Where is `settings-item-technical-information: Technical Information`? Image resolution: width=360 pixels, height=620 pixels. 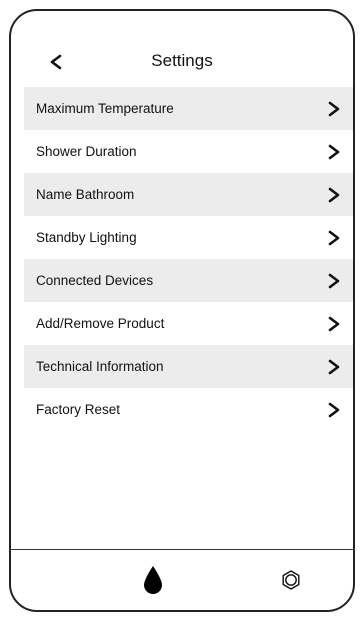
settings-item-technical-information: Technical Information is located at coordinates (188, 366).